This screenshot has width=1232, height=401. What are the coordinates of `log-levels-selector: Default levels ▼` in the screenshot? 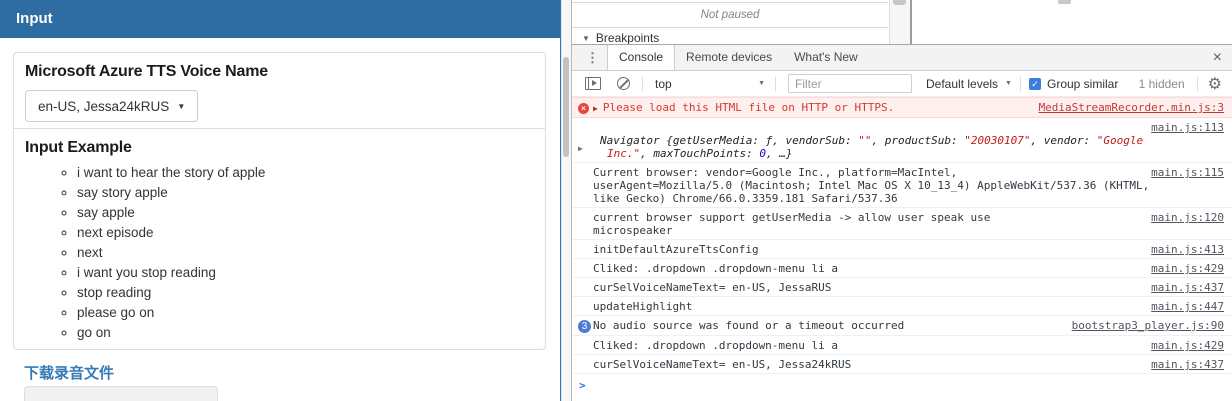 It's located at (969, 84).